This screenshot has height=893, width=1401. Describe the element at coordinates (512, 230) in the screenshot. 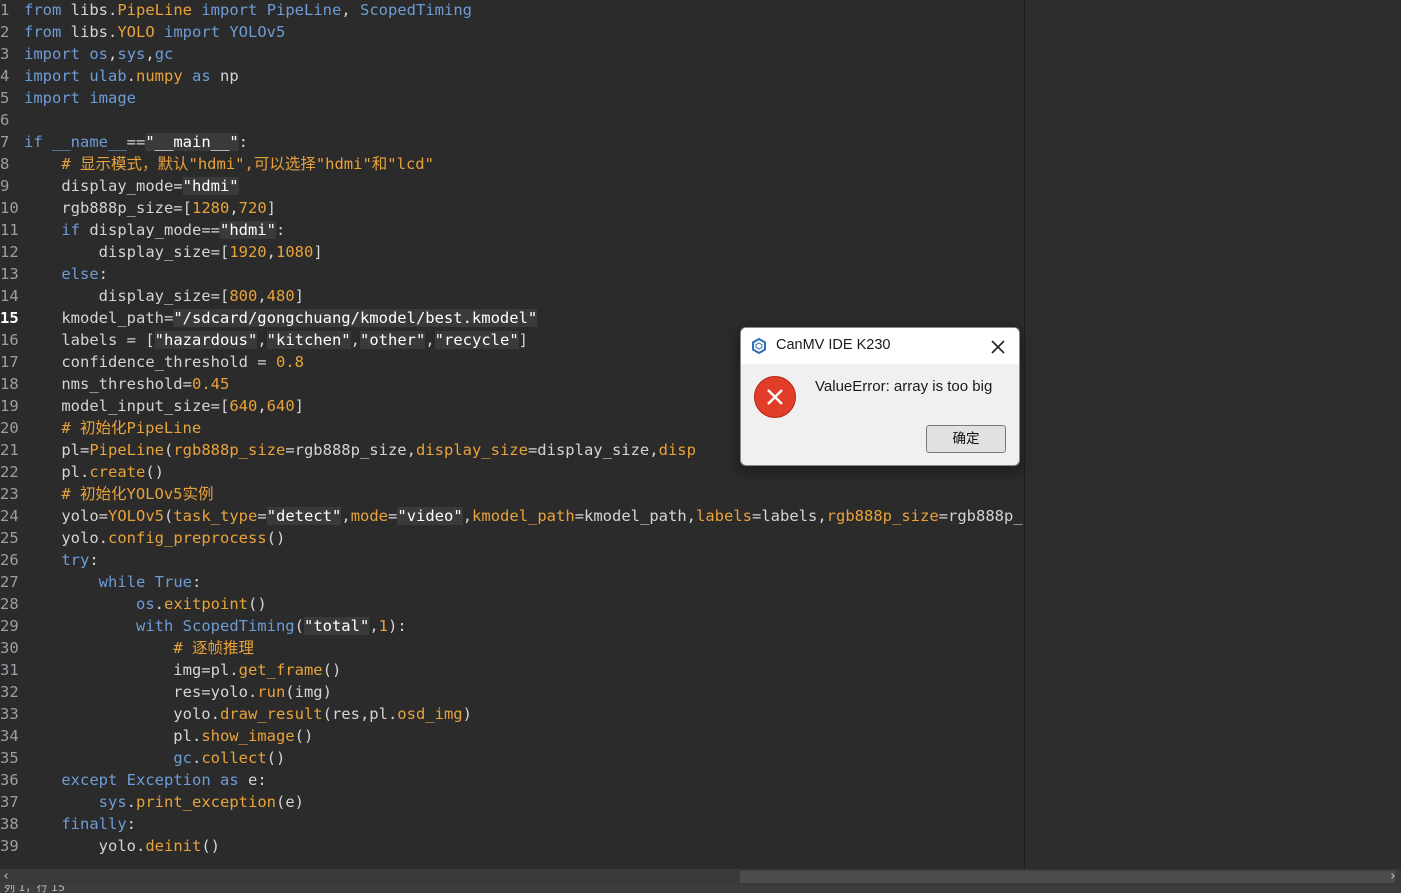

I see `code-line: 11 if display_mode=="hdmi":` at that location.